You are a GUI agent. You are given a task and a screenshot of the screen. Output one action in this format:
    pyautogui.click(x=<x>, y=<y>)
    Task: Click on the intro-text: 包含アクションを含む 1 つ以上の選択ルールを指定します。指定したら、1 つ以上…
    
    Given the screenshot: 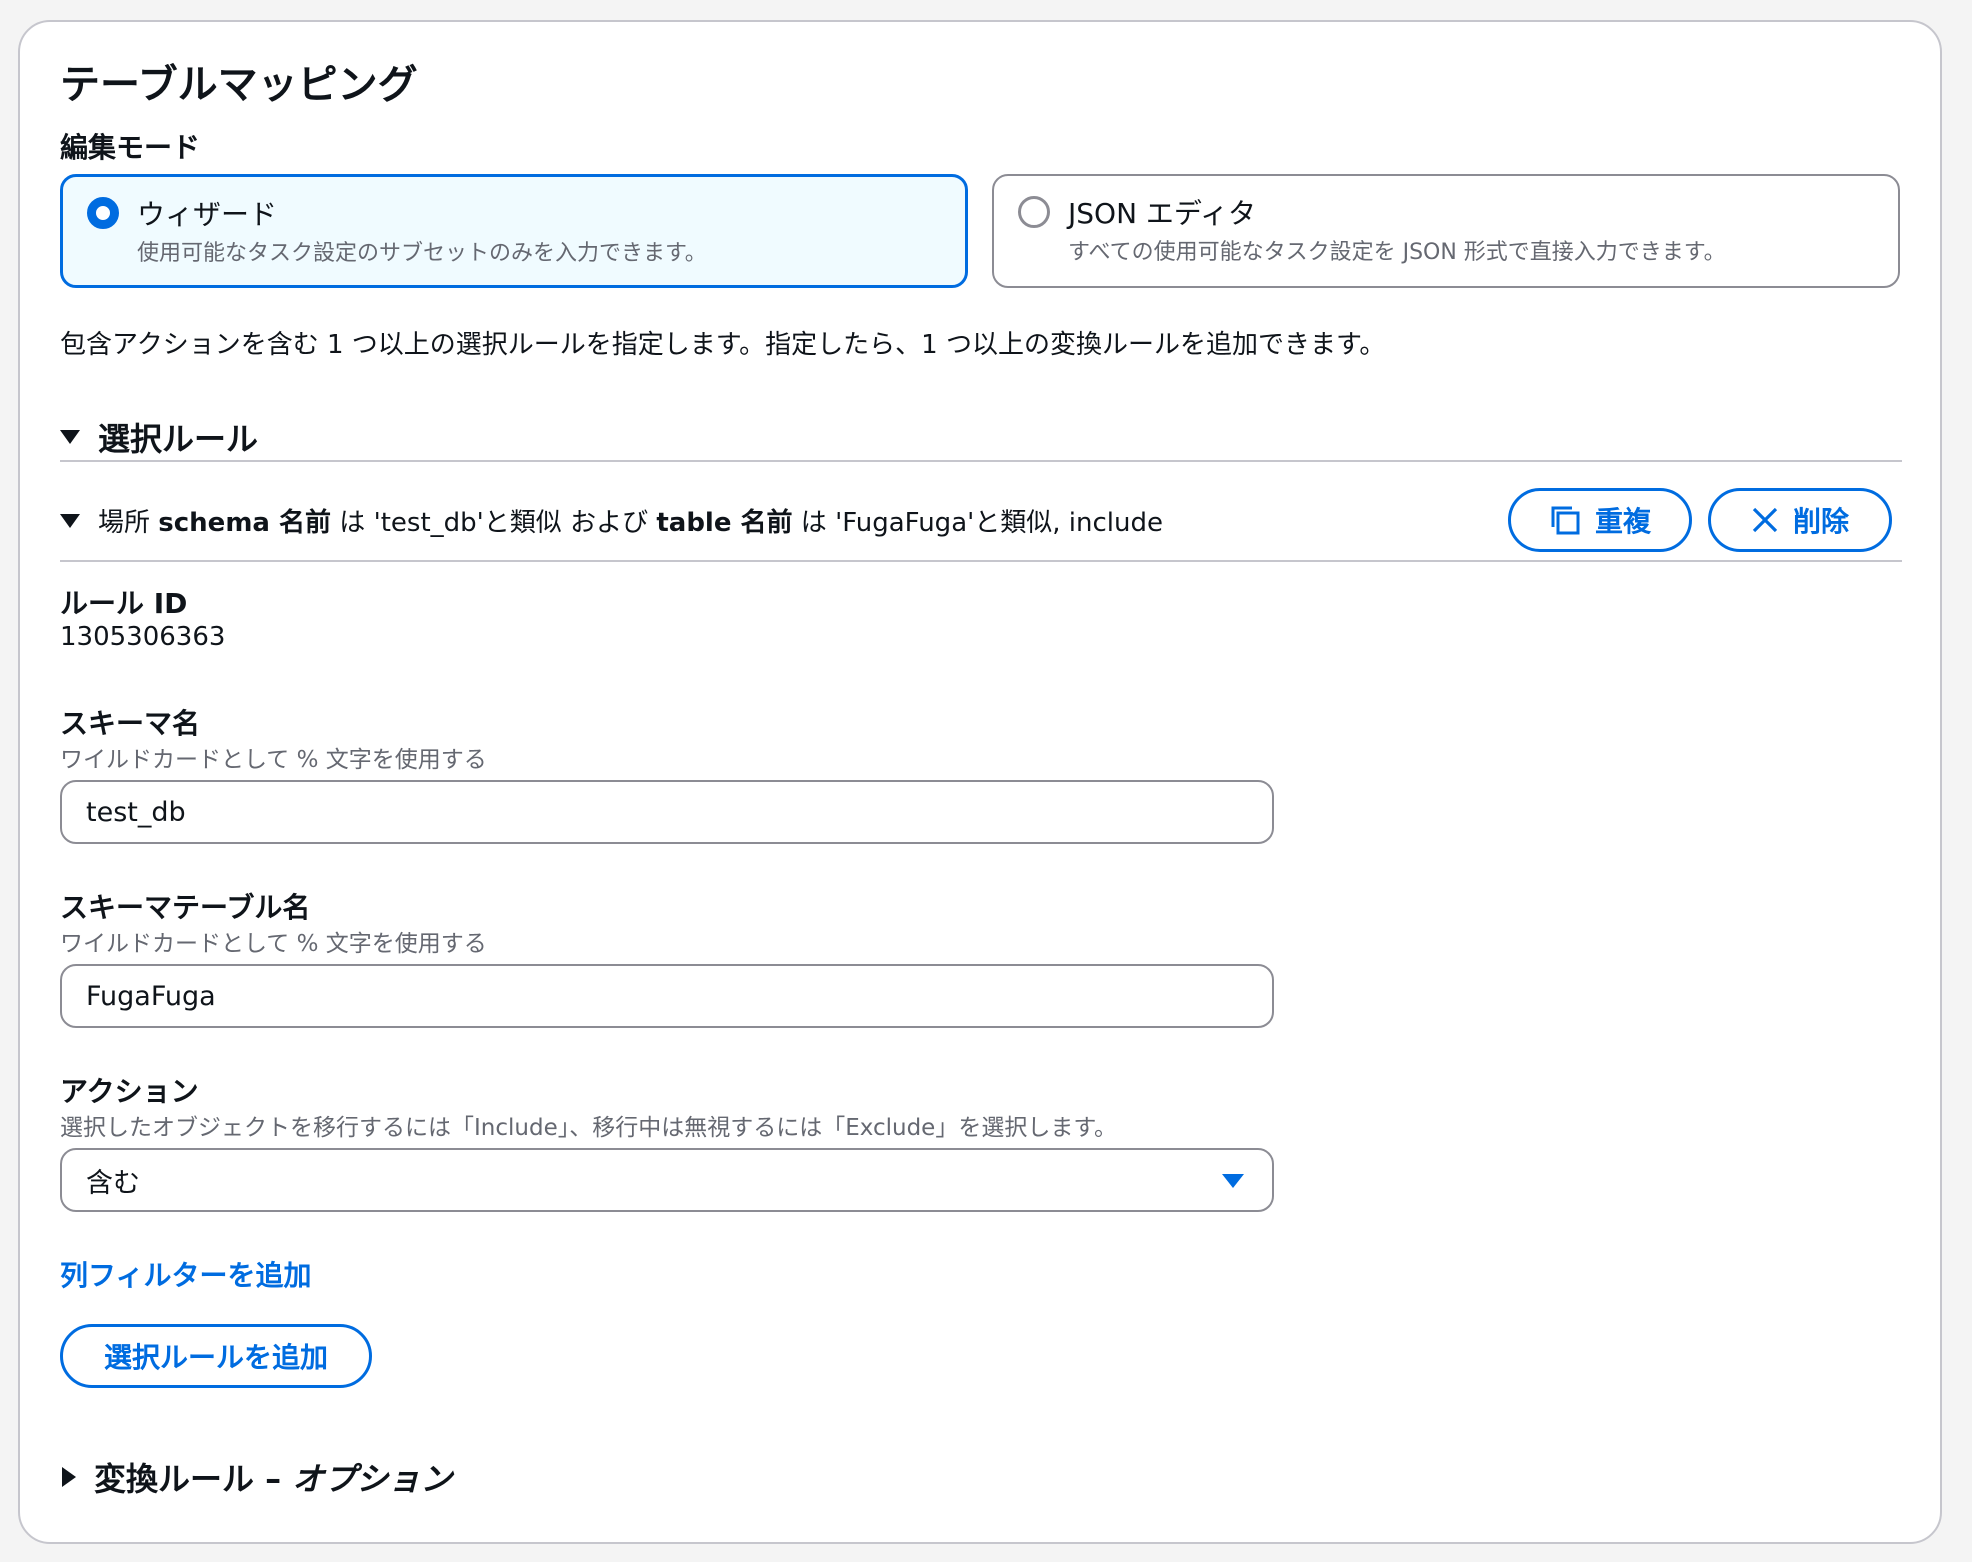 What is the action you would take?
    pyautogui.click(x=723, y=345)
    